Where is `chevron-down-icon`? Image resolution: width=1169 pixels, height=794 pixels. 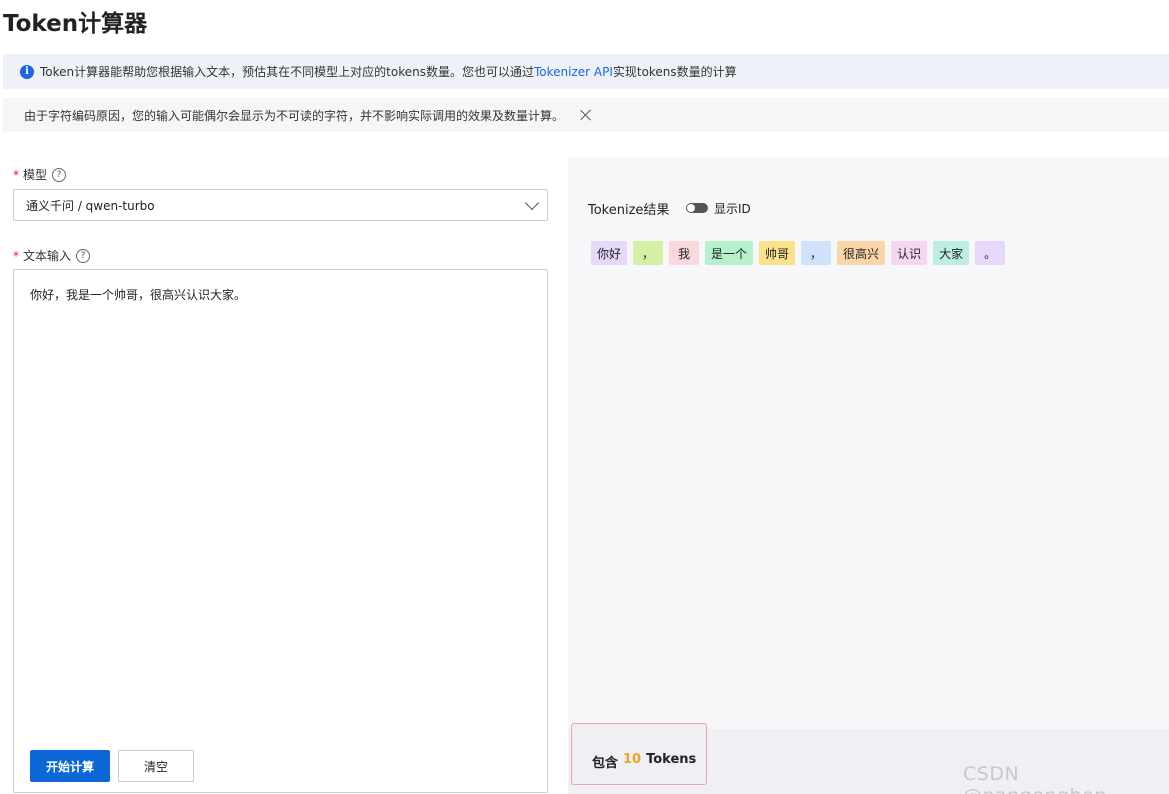
chevron-down-icon is located at coordinates (532, 203).